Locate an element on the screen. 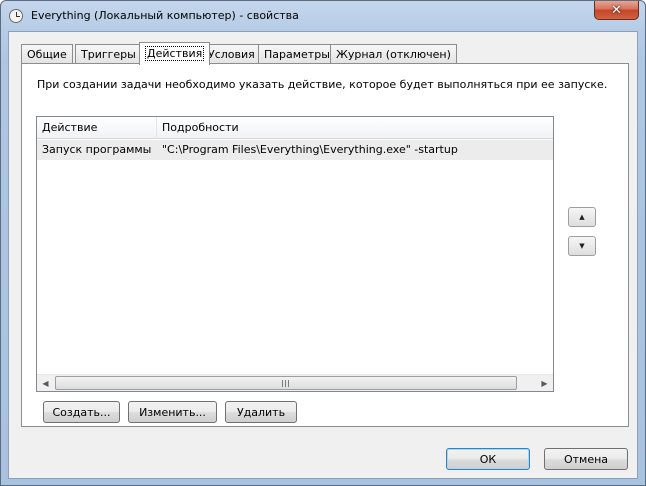 The image size is (646, 486). scrollbar-thumb is located at coordinates (286, 383).